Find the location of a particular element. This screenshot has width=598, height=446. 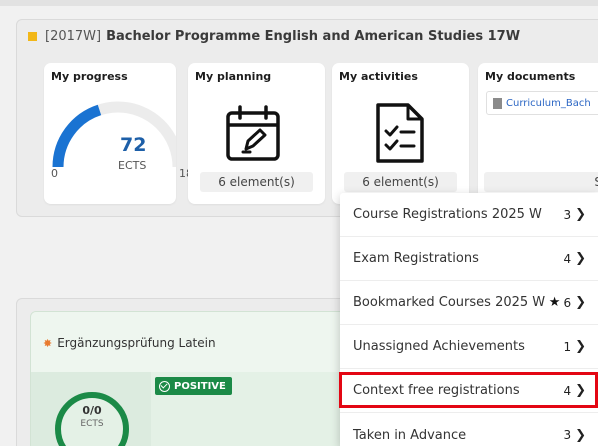

check-circle-icon is located at coordinates (164, 386).